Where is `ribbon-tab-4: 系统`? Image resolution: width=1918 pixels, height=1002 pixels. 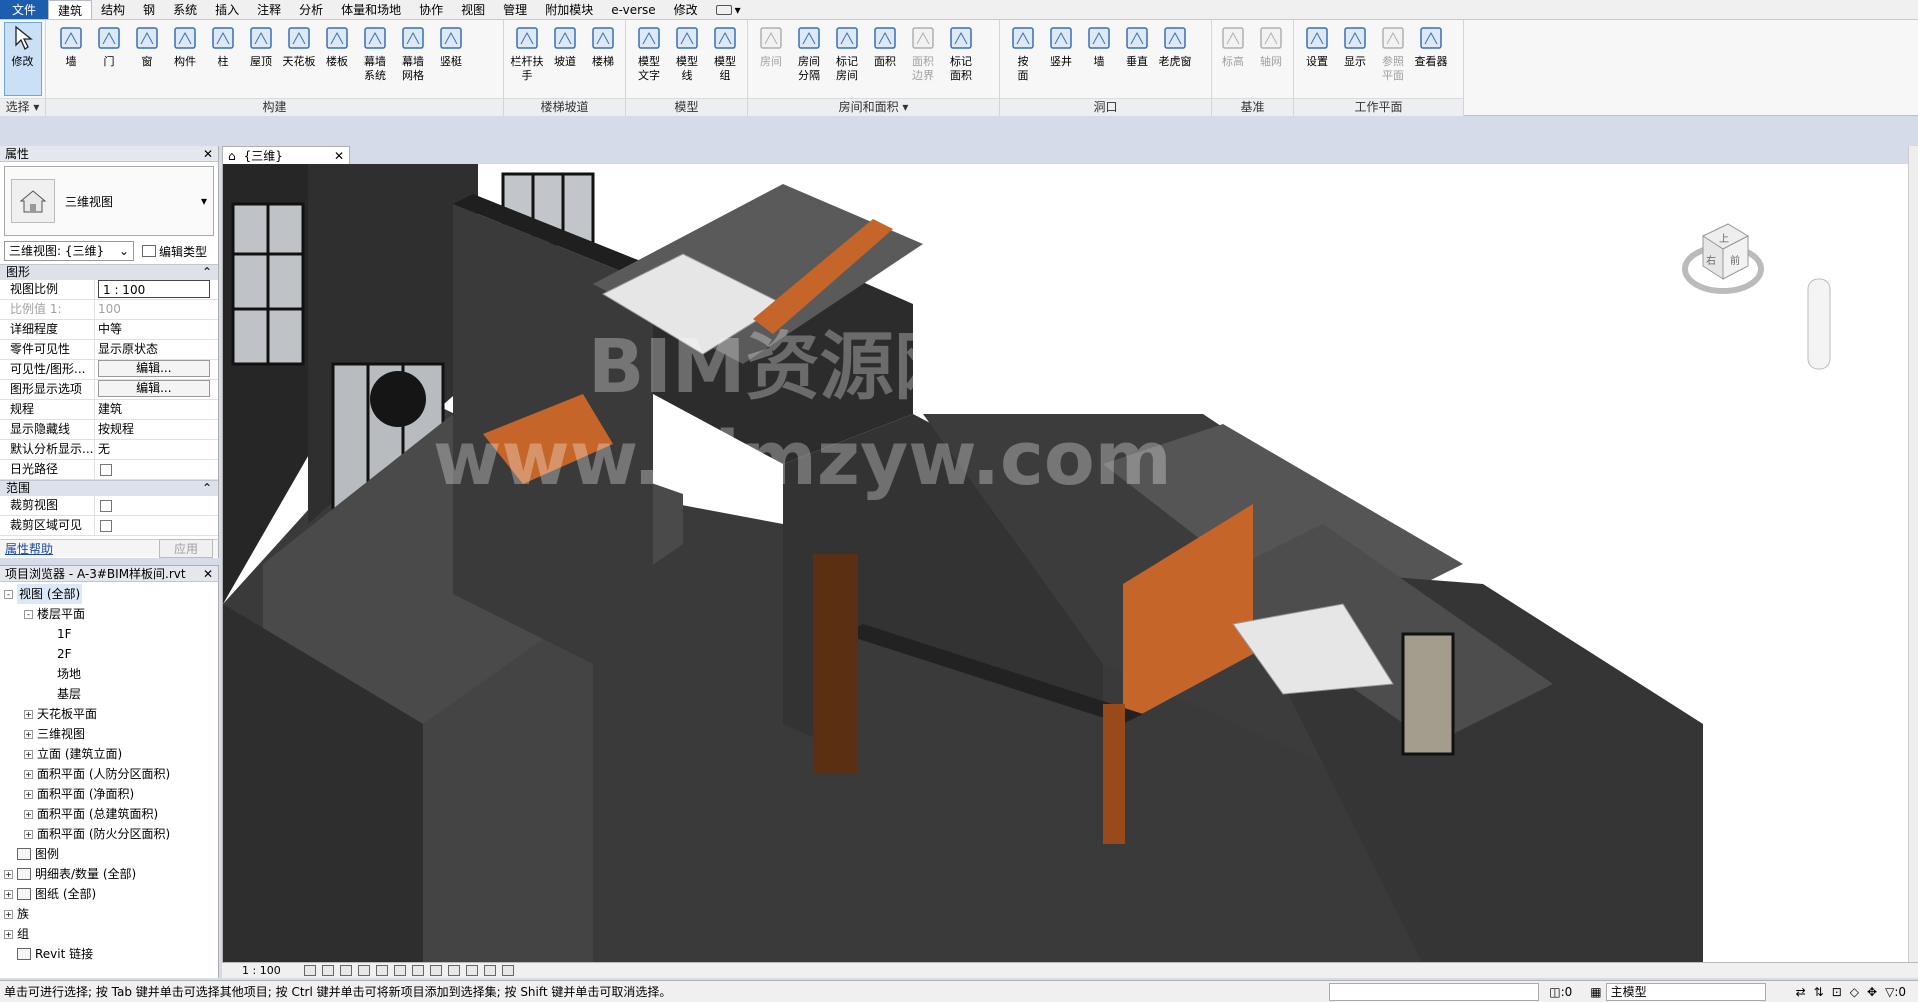
ribbon-tab-4: 系统 is located at coordinates (185, 9).